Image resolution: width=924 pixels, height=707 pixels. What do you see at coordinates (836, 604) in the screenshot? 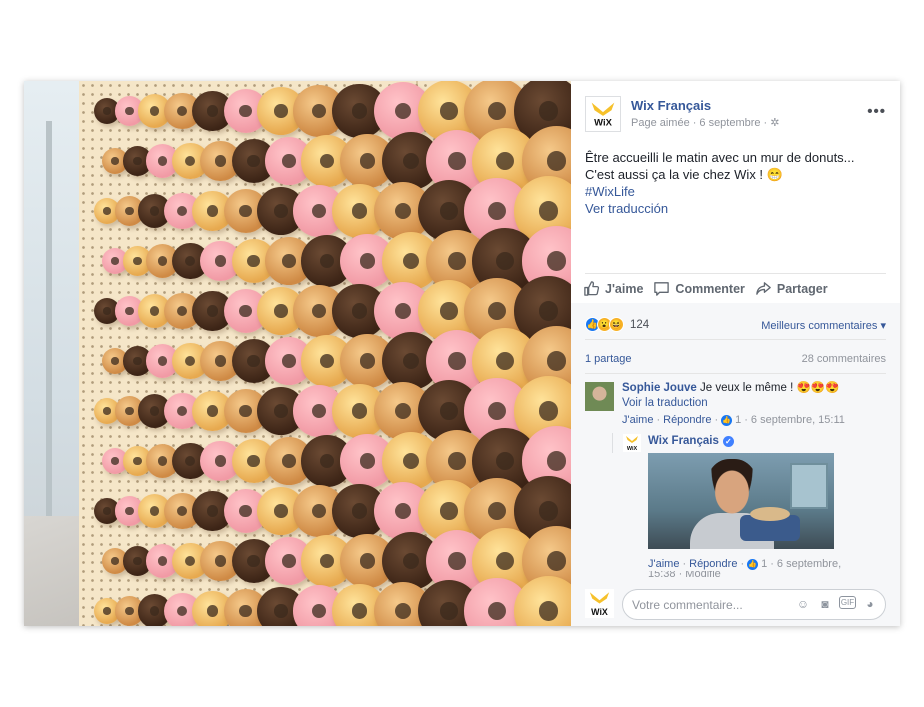
I see `composer-icons: ☺ ◙ GIF ◕` at bounding box center [836, 604].